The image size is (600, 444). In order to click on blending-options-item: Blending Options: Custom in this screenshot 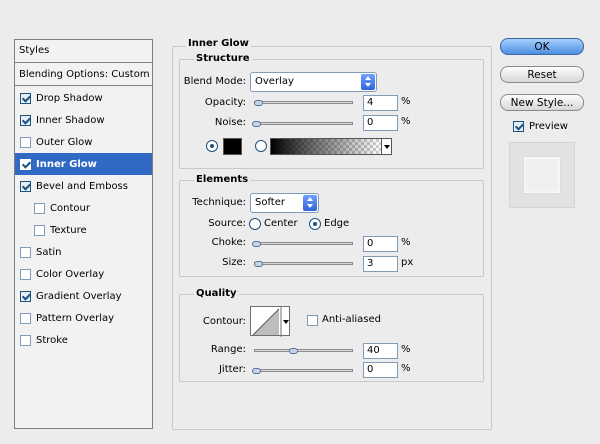, I will do `click(83, 75)`.